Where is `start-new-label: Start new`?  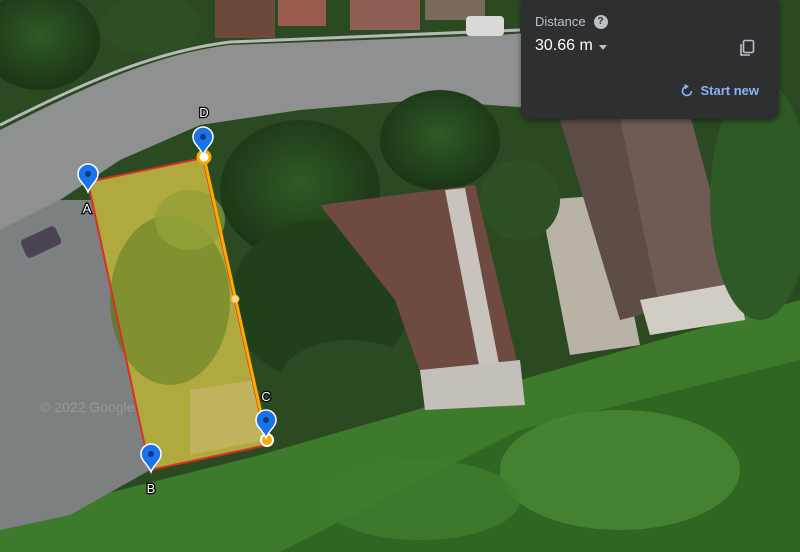
start-new-label: Start new is located at coordinates (729, 90).